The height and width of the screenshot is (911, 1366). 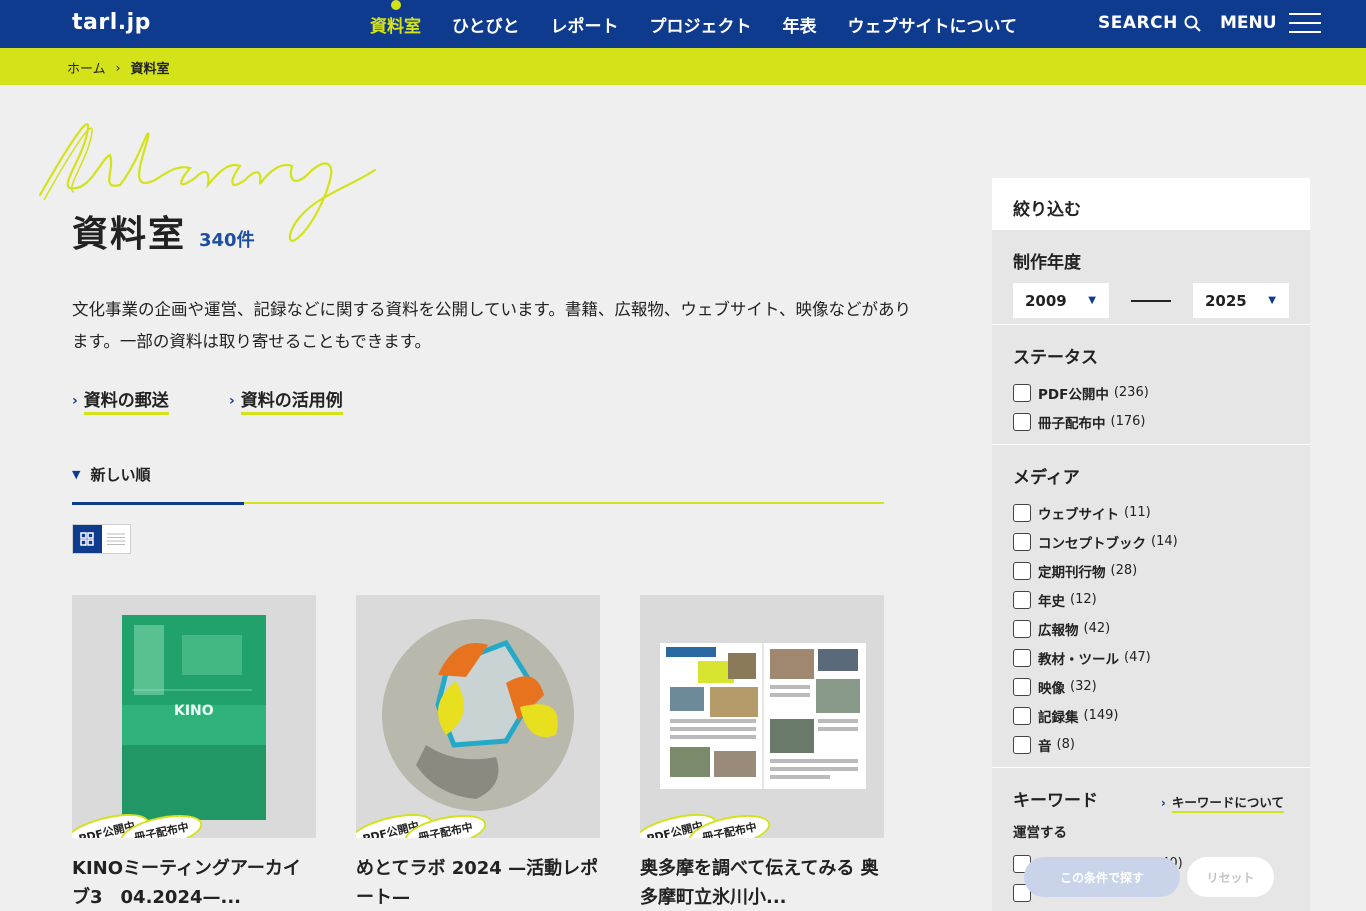 What do you see at coordinates (683, 66) in the screenshot?
I see `breadcrumb-bar: ホーム › 資料室` at bounding box center [683, 66].